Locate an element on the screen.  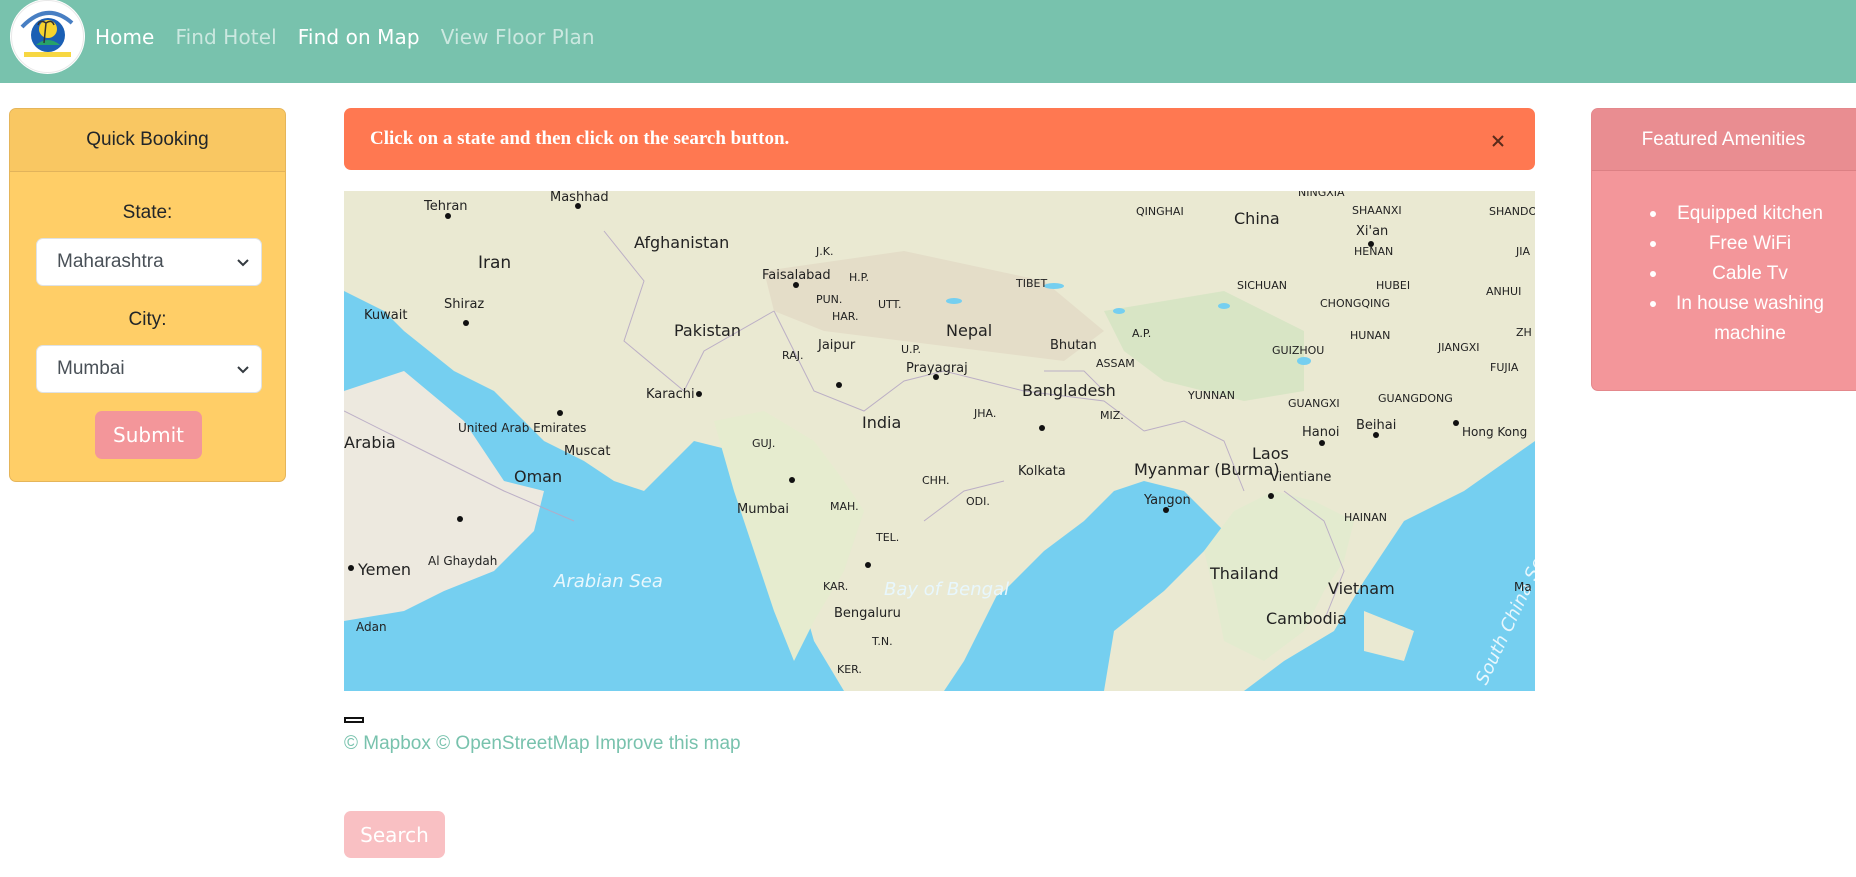
map-label: Beihai is located at coordinates (1376, 425).